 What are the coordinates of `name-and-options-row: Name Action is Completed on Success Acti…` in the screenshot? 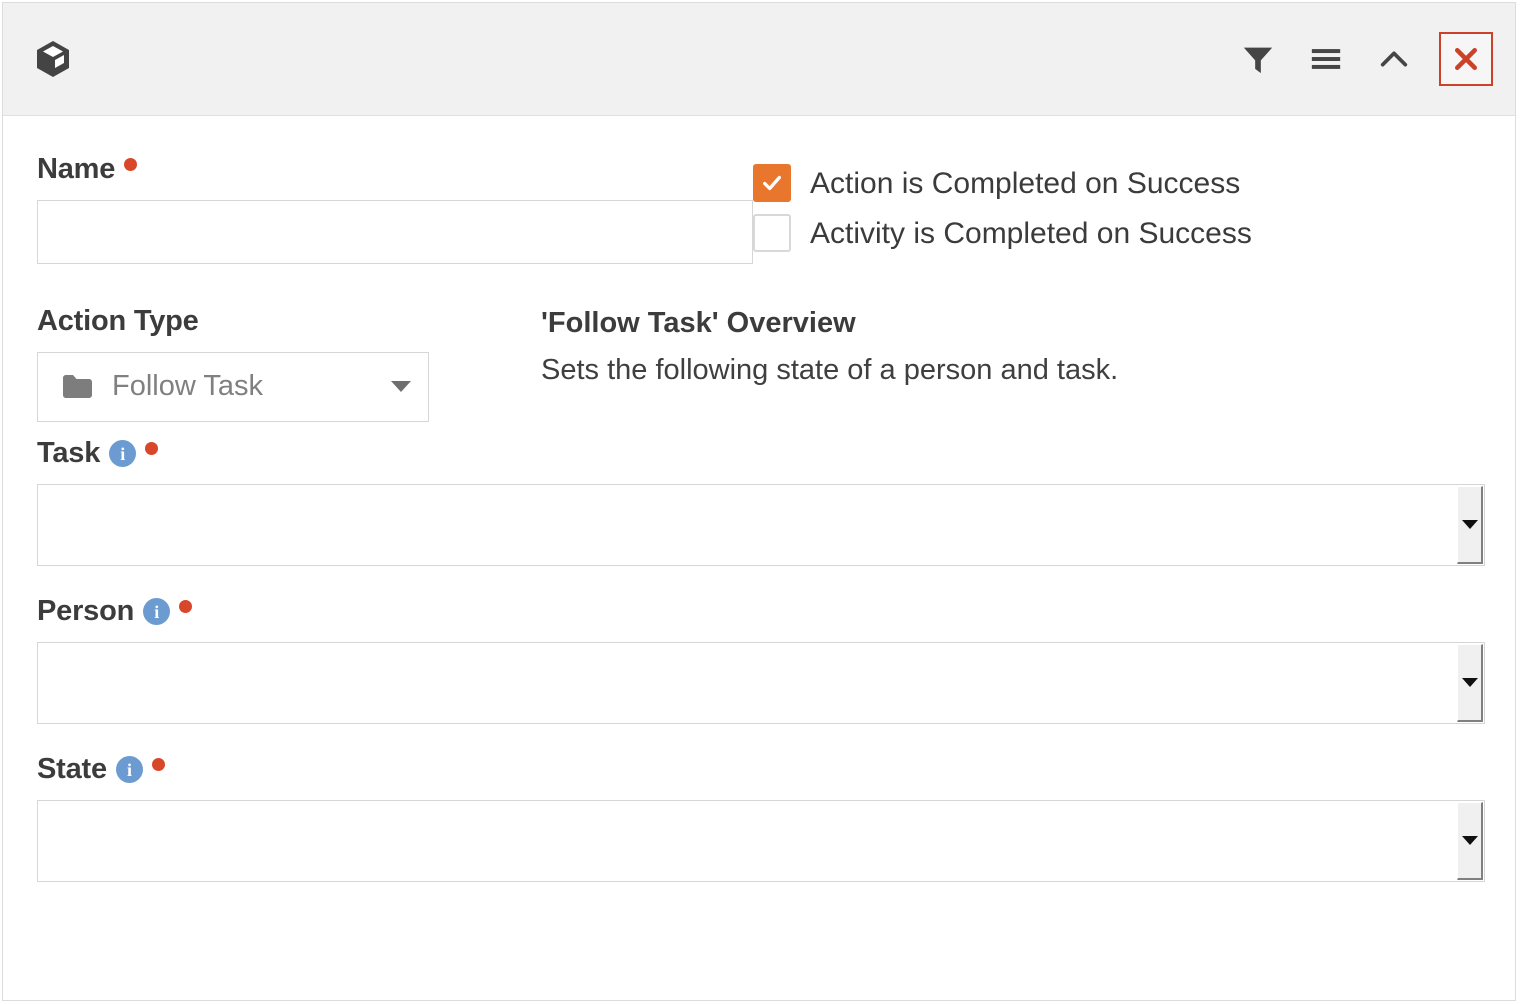 It's located at (759, 208).